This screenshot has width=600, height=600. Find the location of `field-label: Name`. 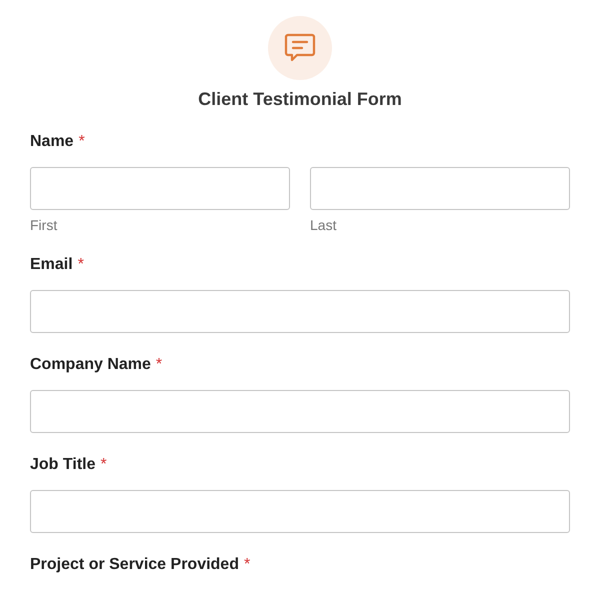

field-label: Name is located at coordinates (52, 142).